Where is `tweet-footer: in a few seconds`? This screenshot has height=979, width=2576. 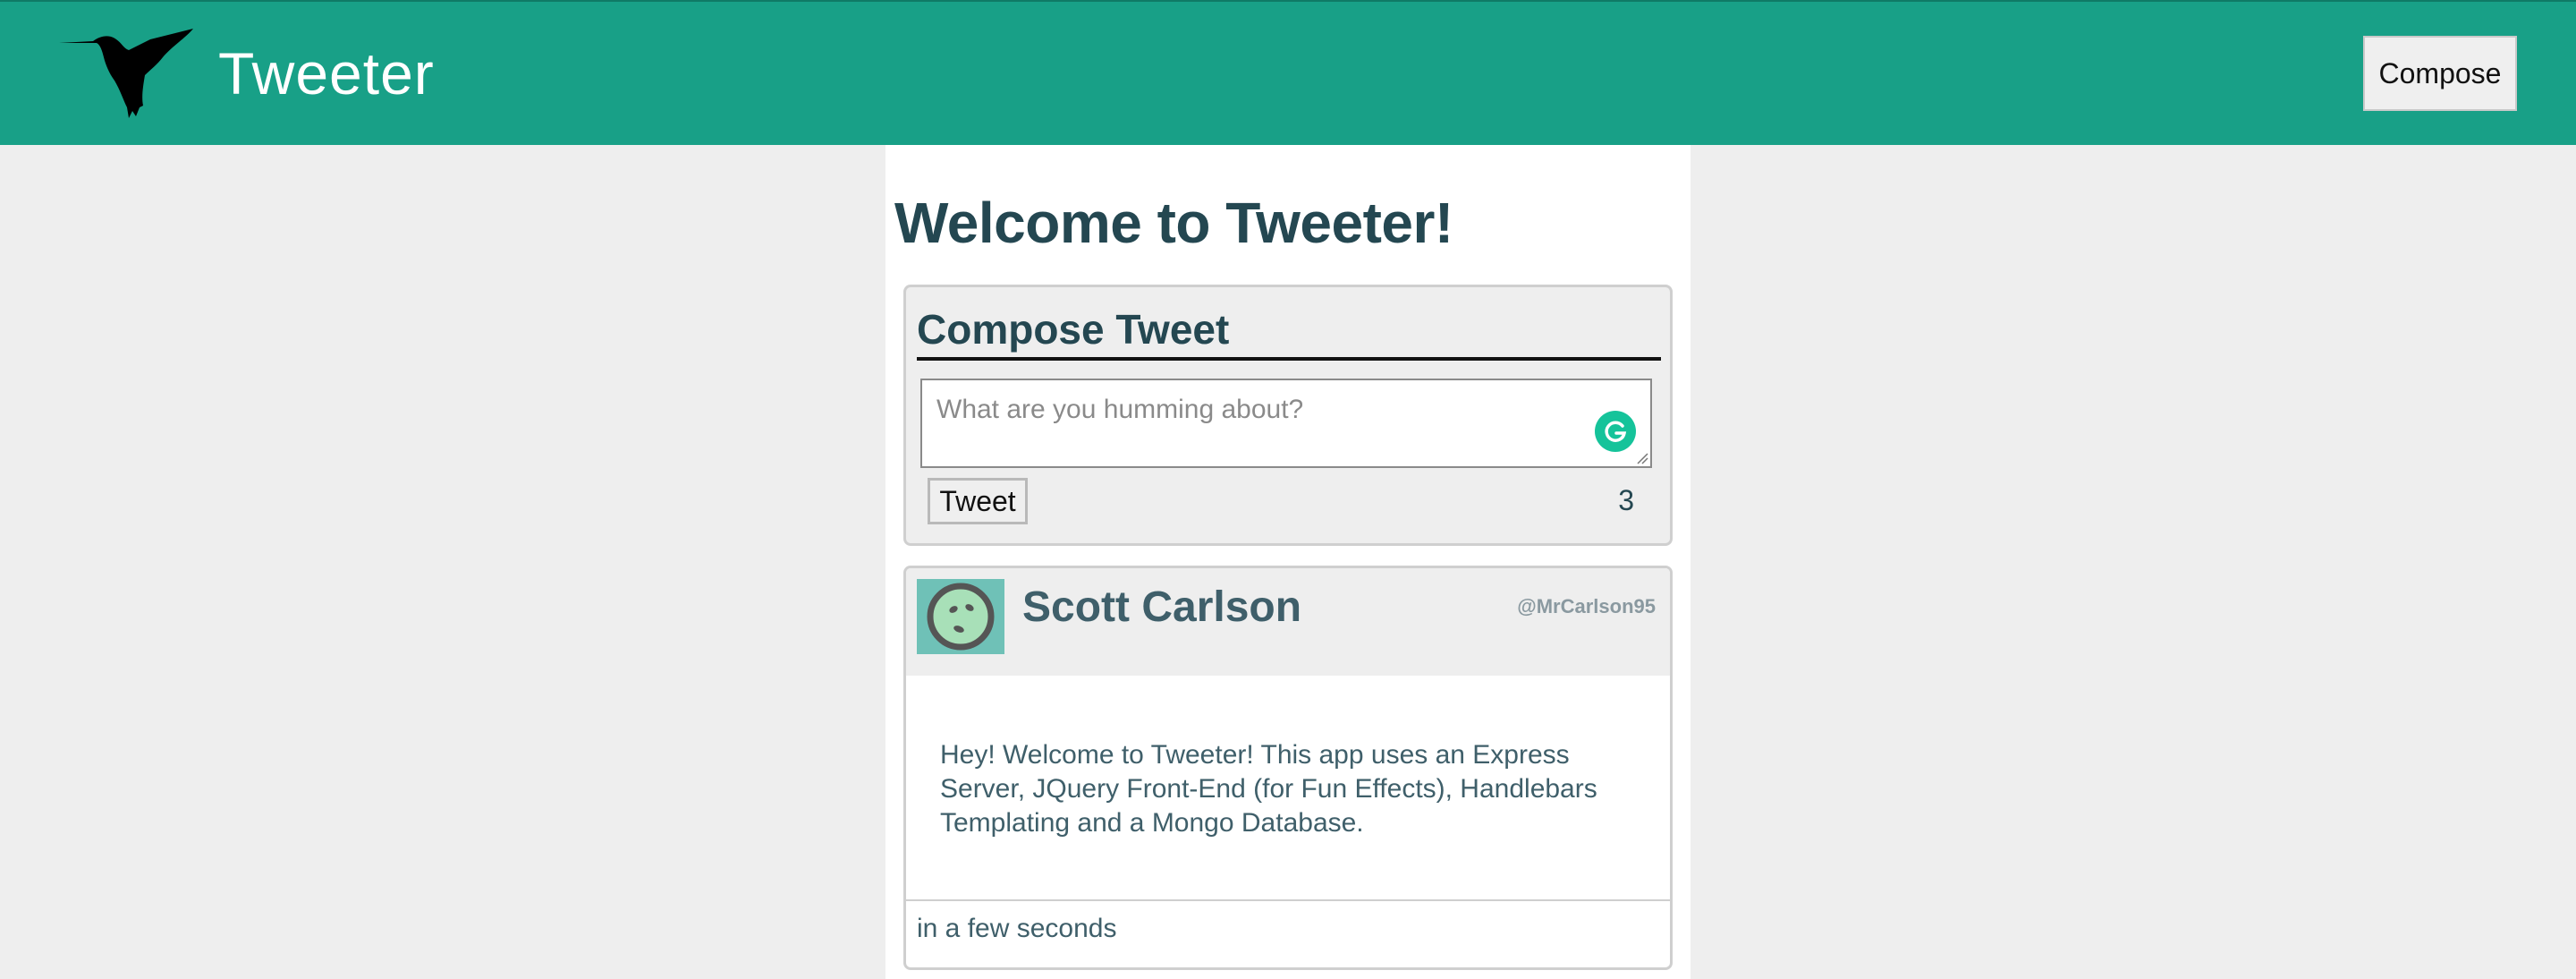
tweet-footer: in a few seconds is located at coordinates (1288, 933).